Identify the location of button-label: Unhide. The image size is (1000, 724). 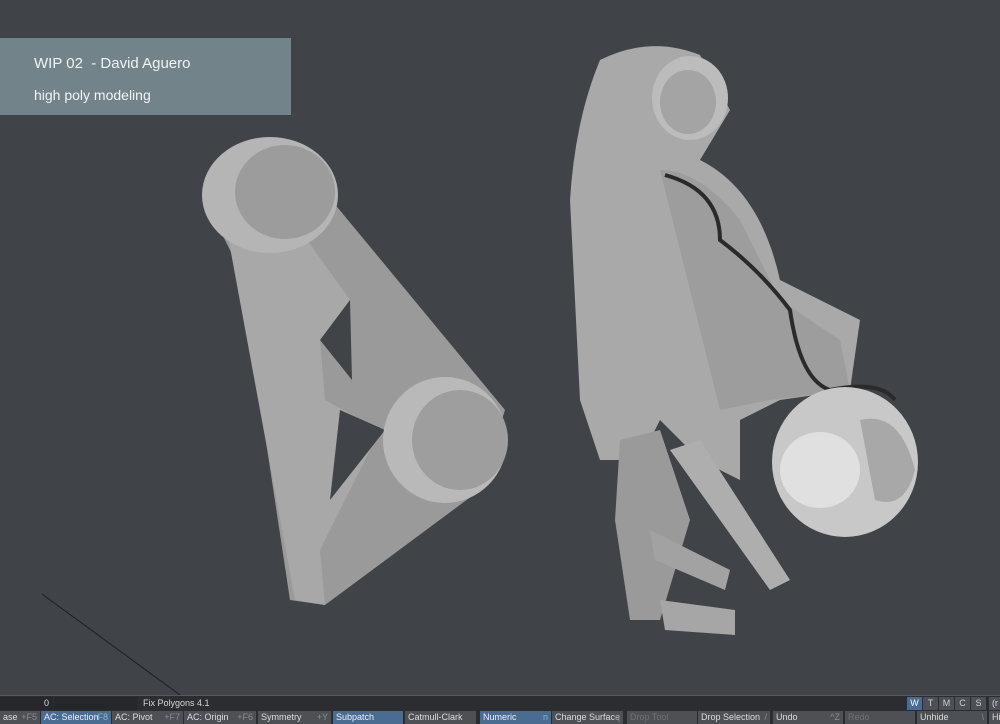
(934, 717).